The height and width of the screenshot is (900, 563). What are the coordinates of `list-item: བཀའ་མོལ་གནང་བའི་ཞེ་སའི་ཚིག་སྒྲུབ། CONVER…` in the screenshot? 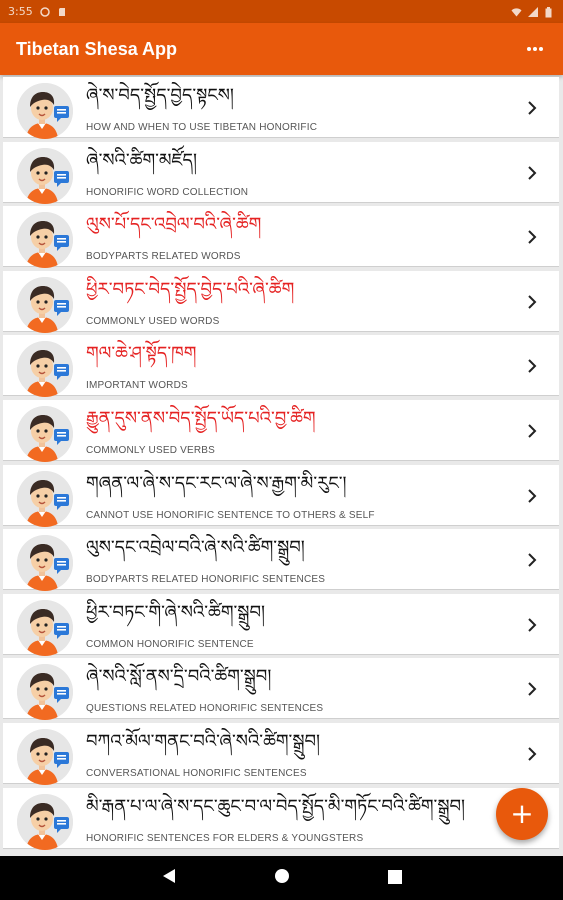 It's located at (281, 754).